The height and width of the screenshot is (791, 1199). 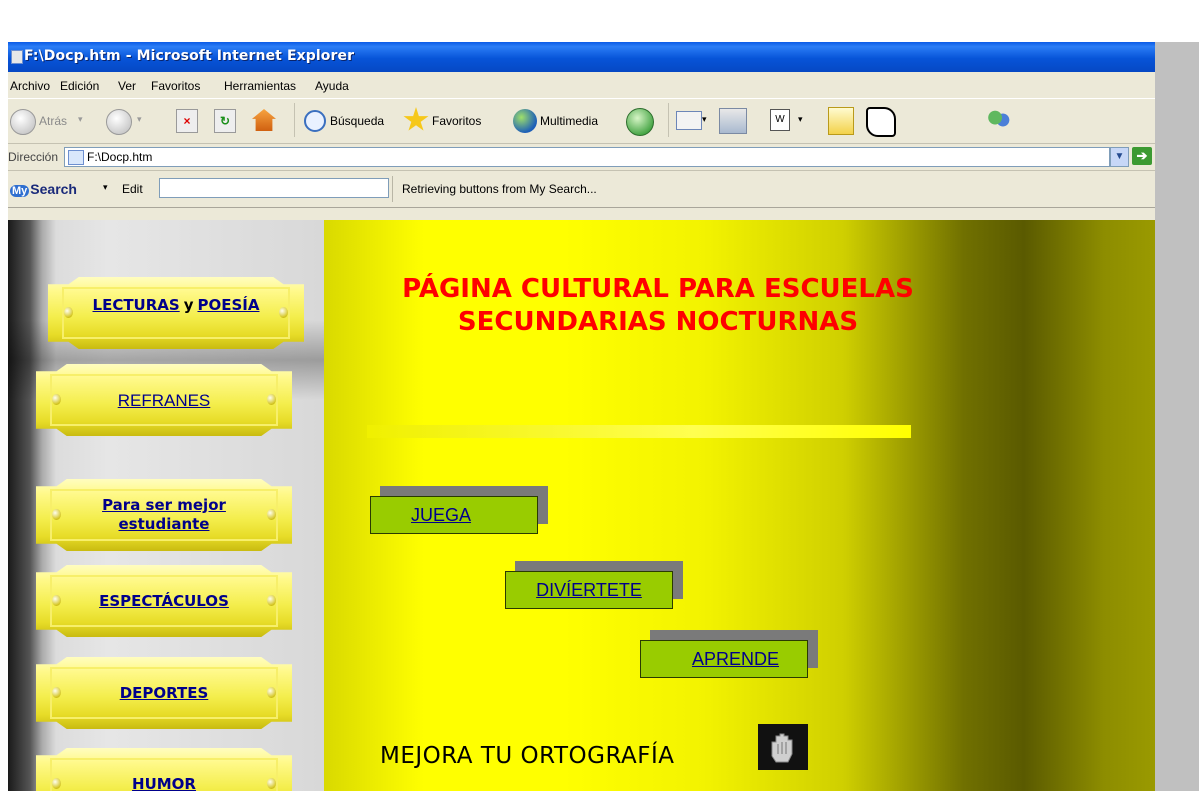 What do you see at coordinates (1142, 156) in the screenshot?
I see `go-arrow-icon: ➔` at bounding box center [1142, 156].